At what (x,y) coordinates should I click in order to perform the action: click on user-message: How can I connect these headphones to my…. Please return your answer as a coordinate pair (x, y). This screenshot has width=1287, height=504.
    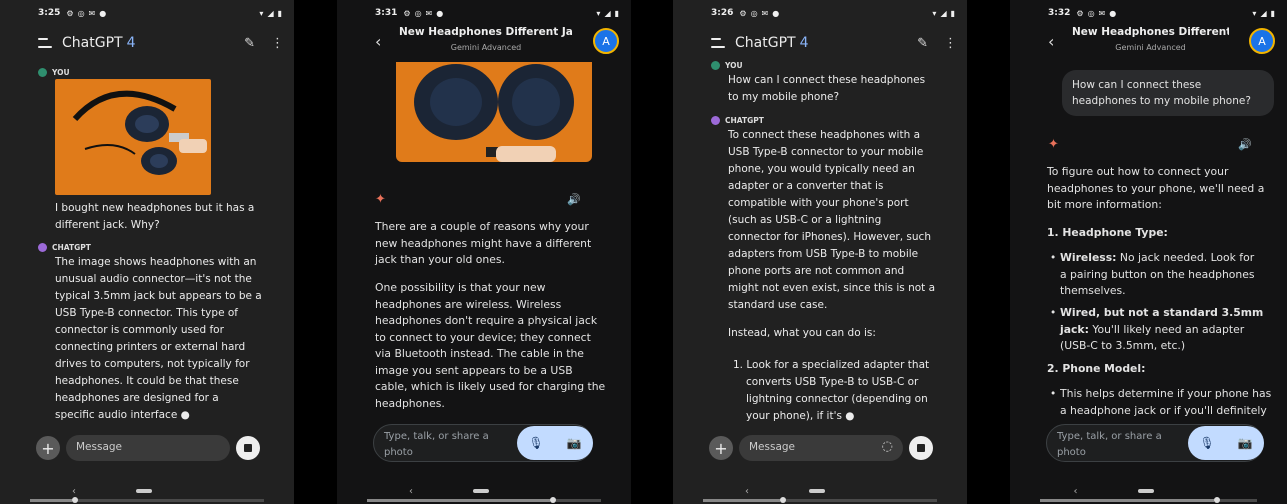
    Looking at the image, I should click on (827, 88).